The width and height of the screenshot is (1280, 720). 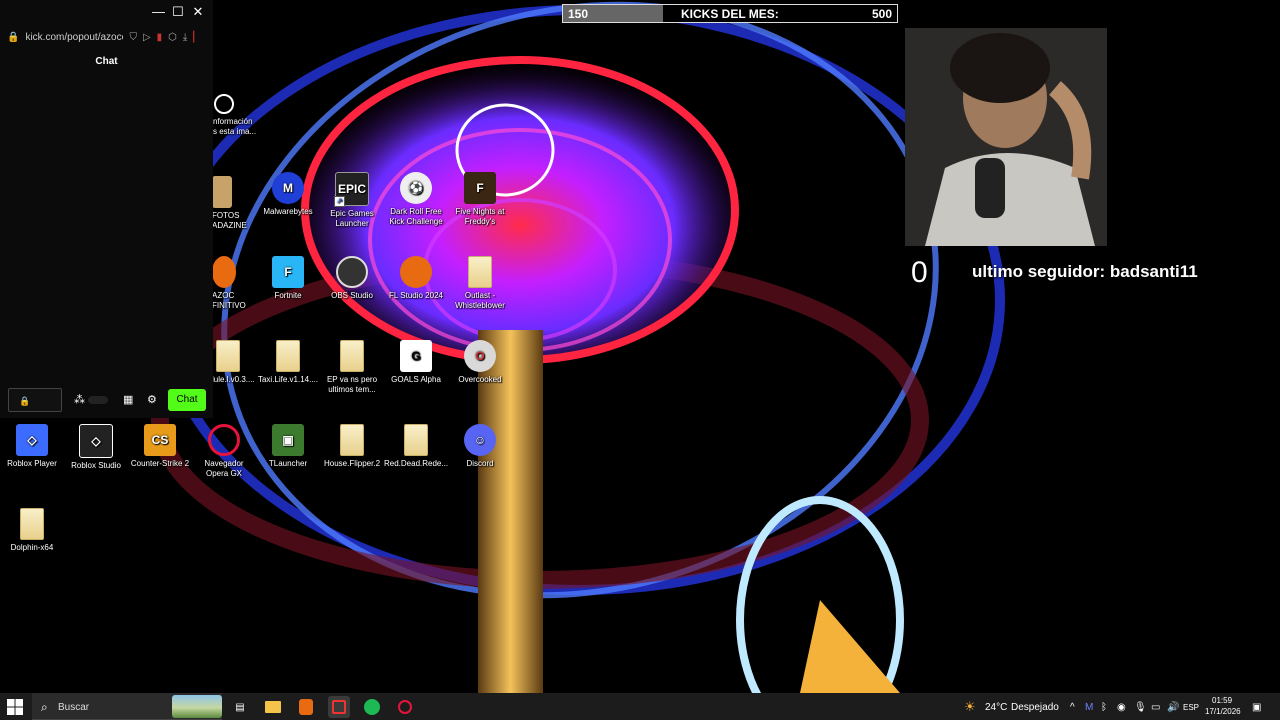 I want to click on spotify-taskbar-icon, so click(x=372, y=707).